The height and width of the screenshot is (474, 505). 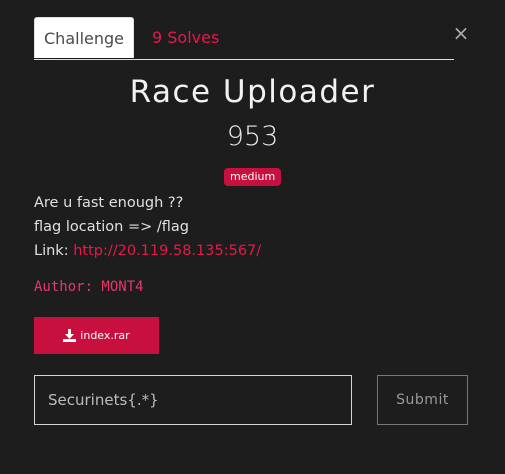 I want to click on download-icon, so click(x=70, y=335).